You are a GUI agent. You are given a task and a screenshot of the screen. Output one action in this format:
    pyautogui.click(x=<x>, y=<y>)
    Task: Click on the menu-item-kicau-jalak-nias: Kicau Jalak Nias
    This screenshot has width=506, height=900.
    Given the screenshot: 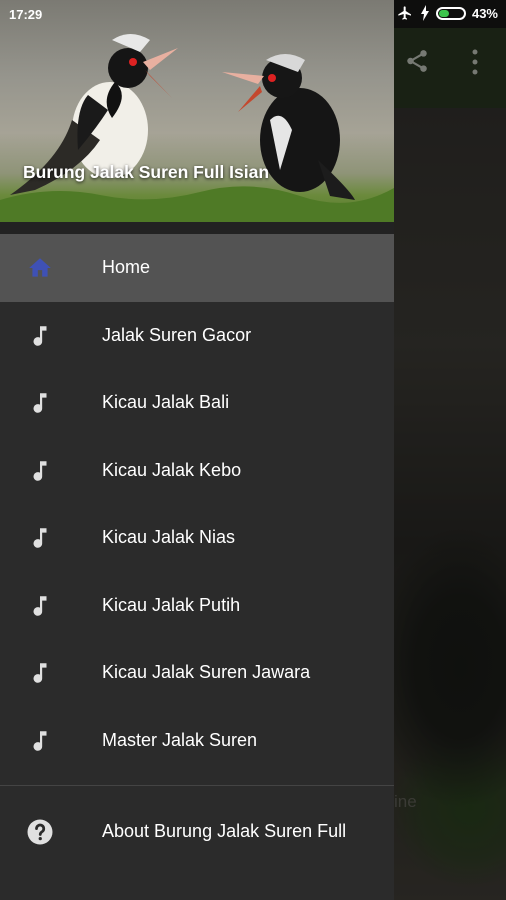 What is the action you would take?
    pyautogui.click(x=197, y=538)
    